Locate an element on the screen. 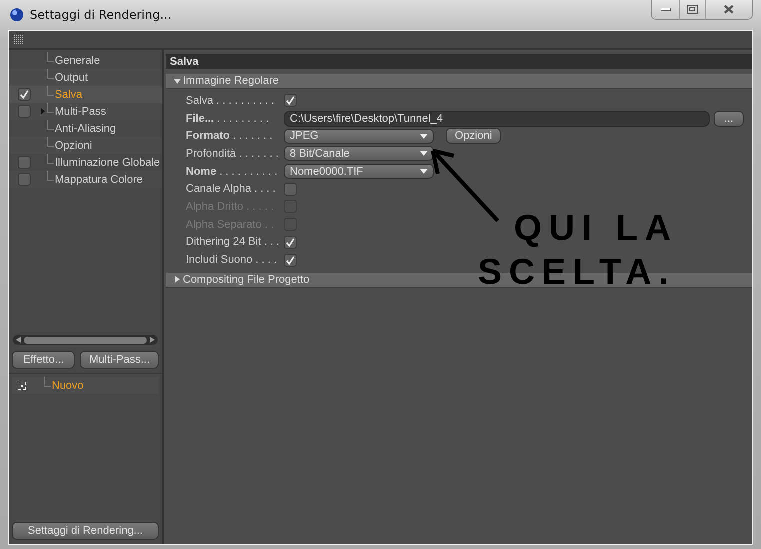  field-label: Canale Alpha . . . . is located at coordinates (231, 189).